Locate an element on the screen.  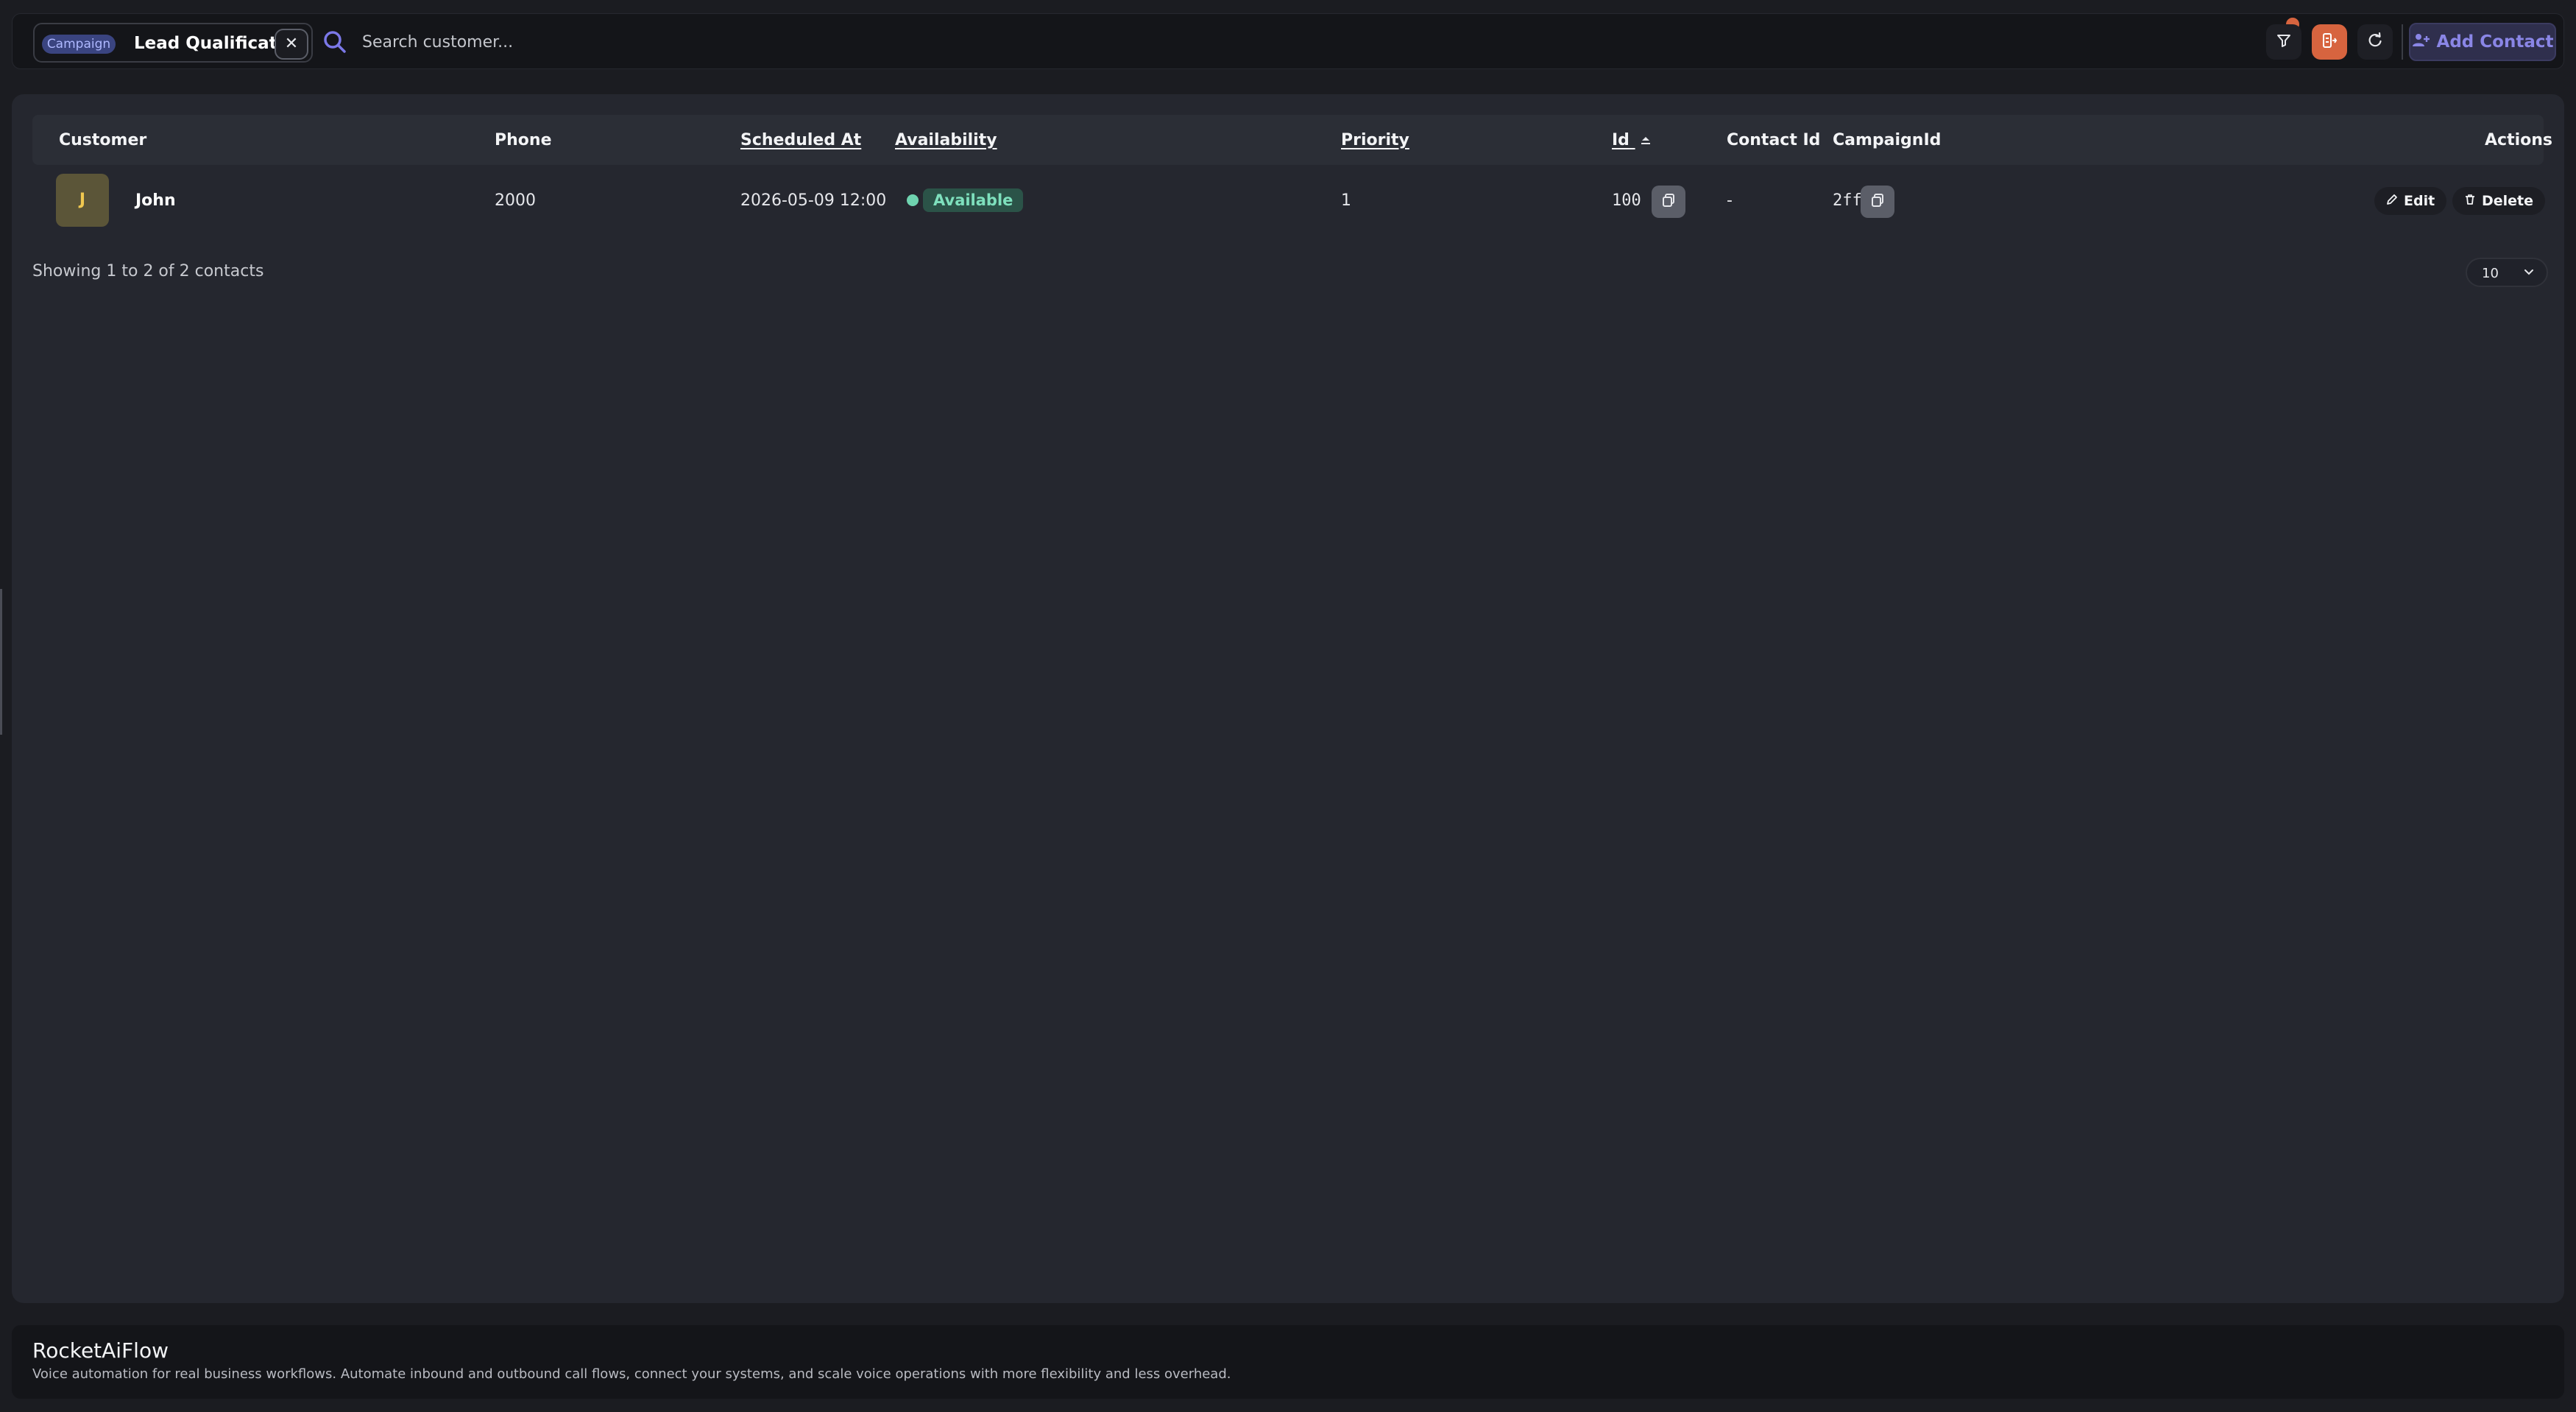
column-header-priority: Priority is located at coordinates (1375, 140).